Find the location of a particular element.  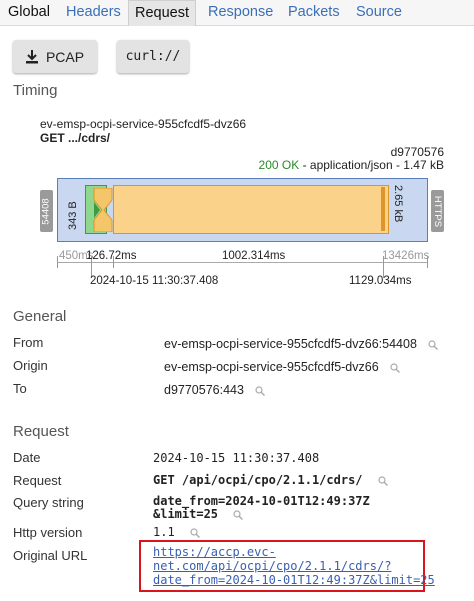

general-origin-text: ev-emsp-ocpi-service-955cfcdf5-dvz66 is located at coordinates (271, 367).